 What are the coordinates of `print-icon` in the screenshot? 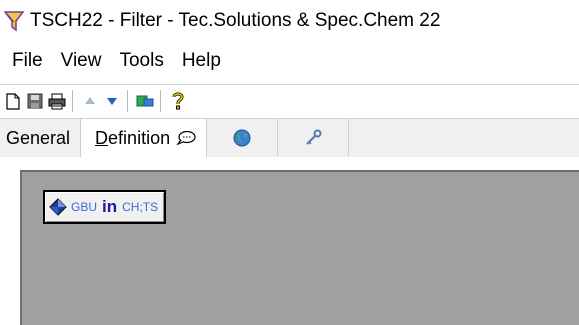 It's located at (56, 101).